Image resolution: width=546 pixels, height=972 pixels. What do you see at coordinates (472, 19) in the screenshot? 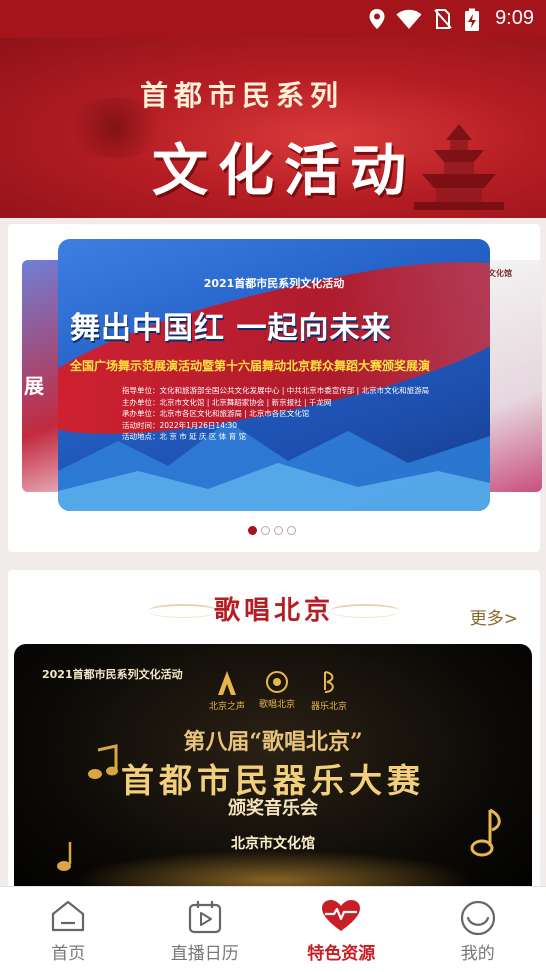
I see `battery-charging-icon` at bounding box center [472, 19].